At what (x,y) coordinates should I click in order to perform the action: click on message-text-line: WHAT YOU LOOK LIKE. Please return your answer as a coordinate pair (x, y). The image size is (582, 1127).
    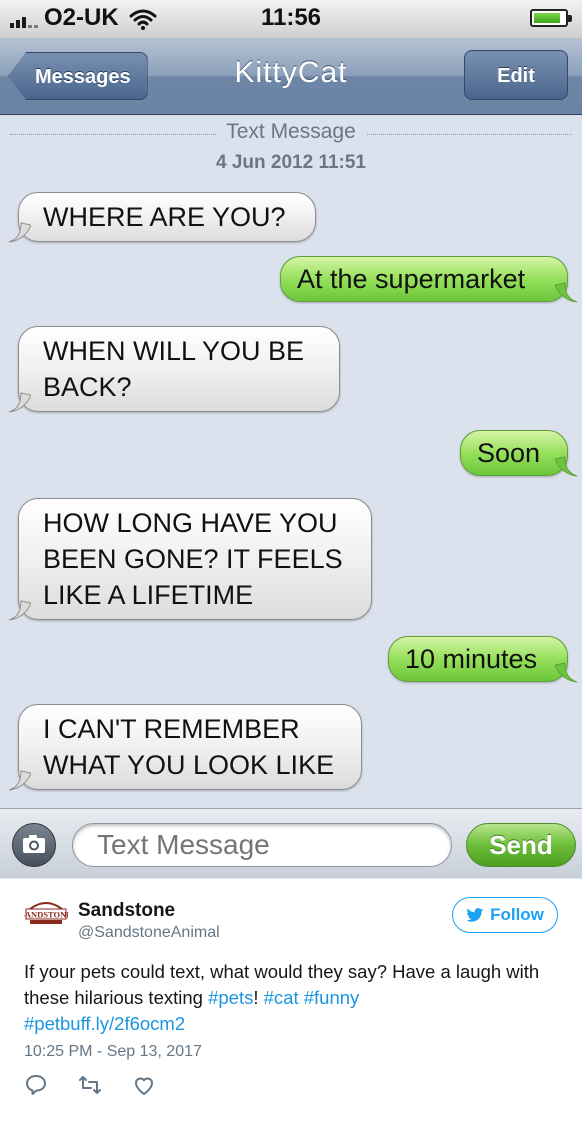
    Looking at the image, I should click on (189, 765).